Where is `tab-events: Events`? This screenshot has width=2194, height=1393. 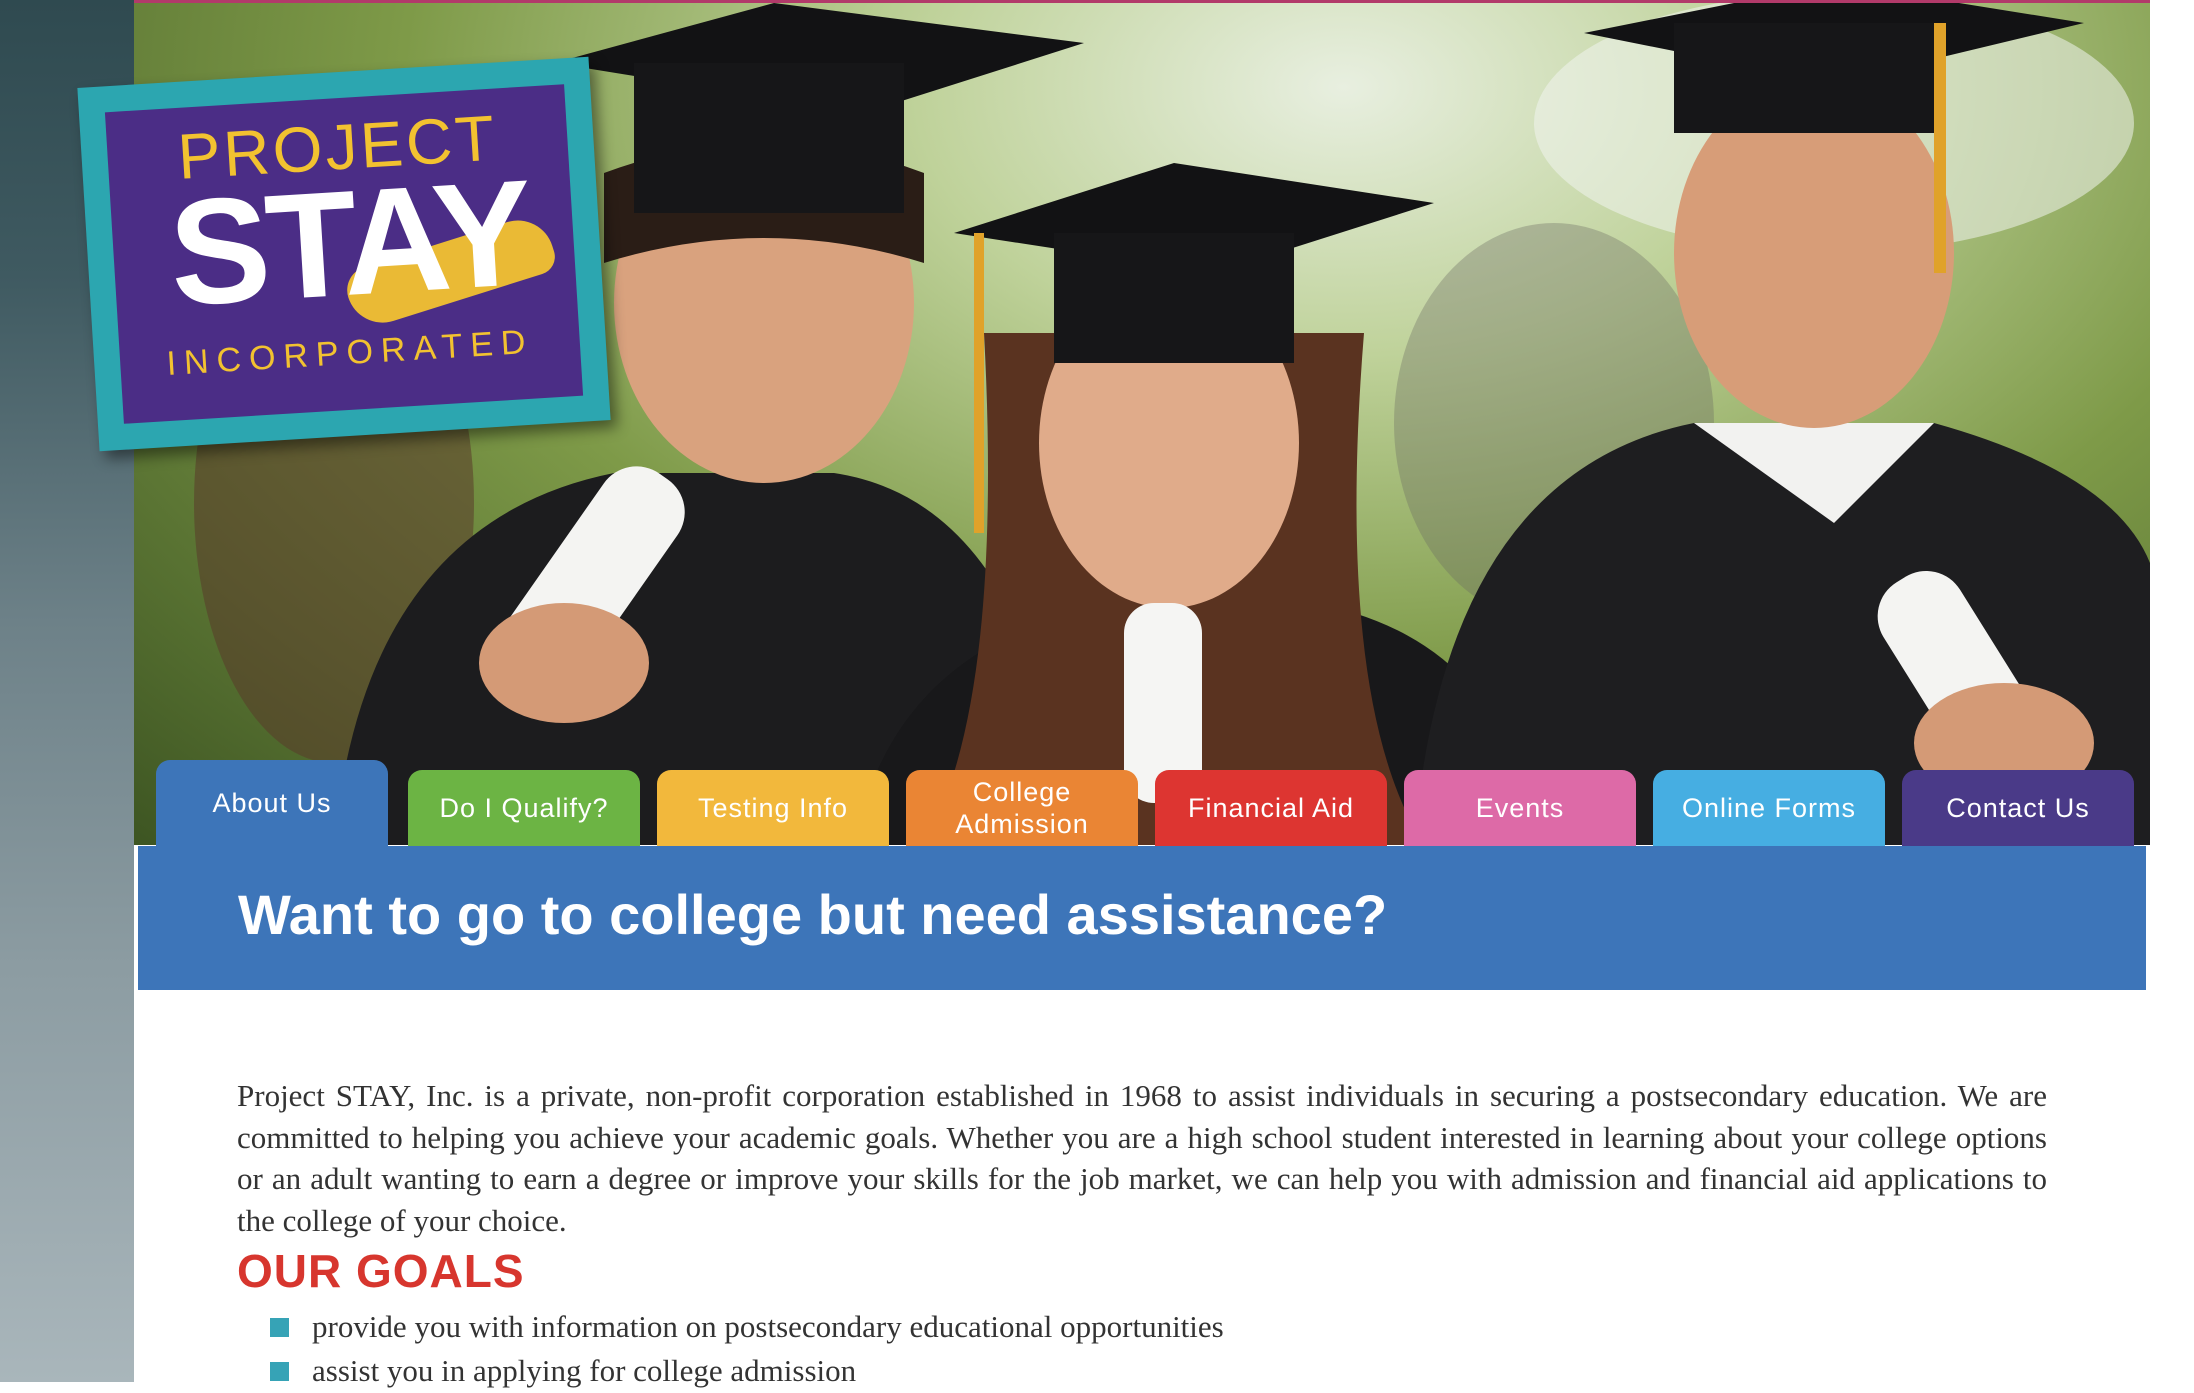
tab-events: Events is located at coordinates (1520, 808).